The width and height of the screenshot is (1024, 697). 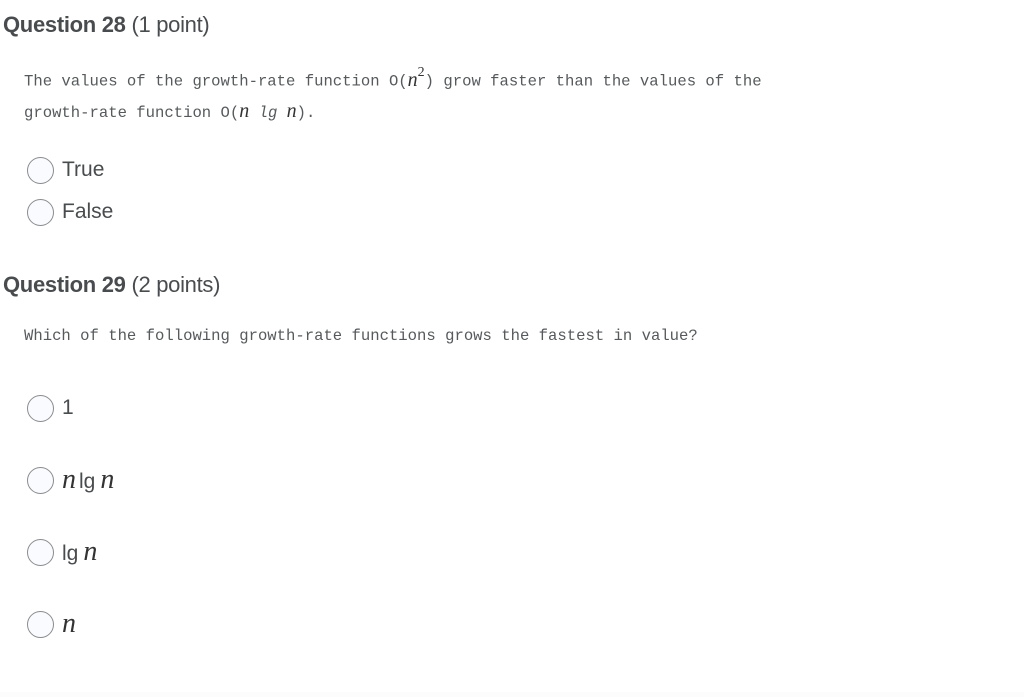 I want to click on option-label: n lg n, so click(x=88, y=480).